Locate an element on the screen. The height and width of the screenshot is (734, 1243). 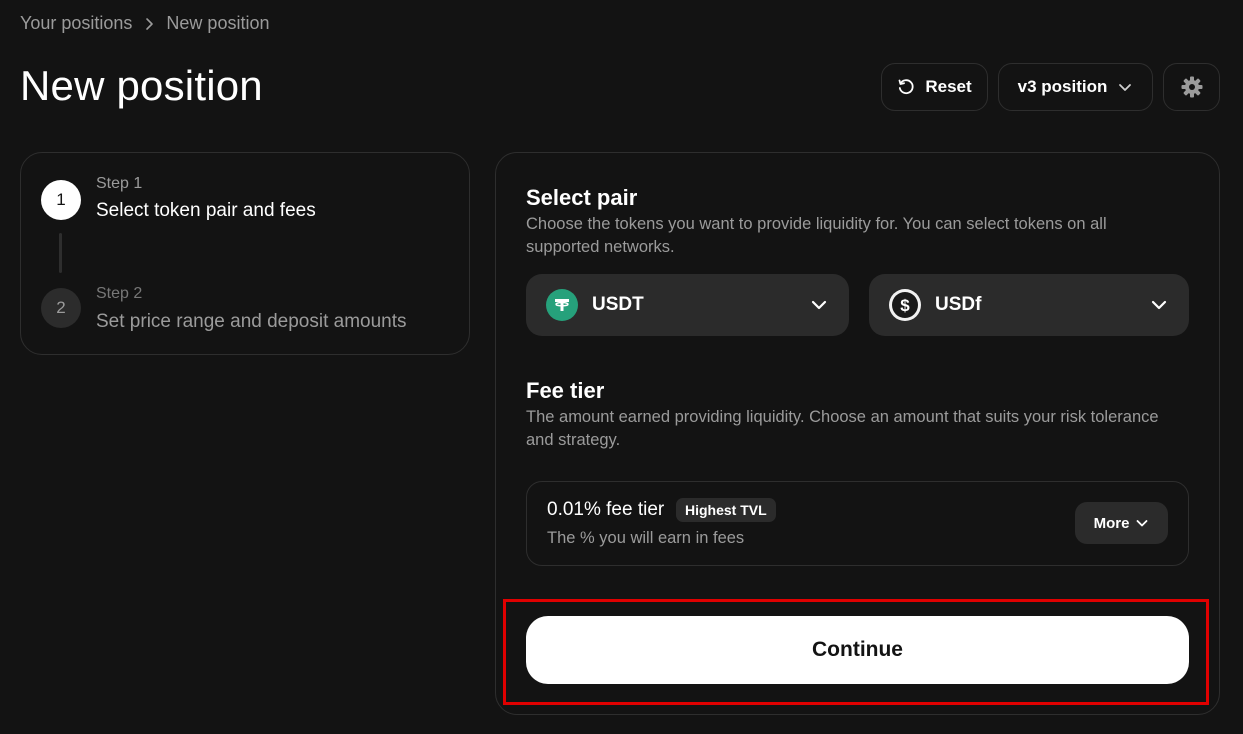
version-label: v3 position is located at coordinates (1062, 86).